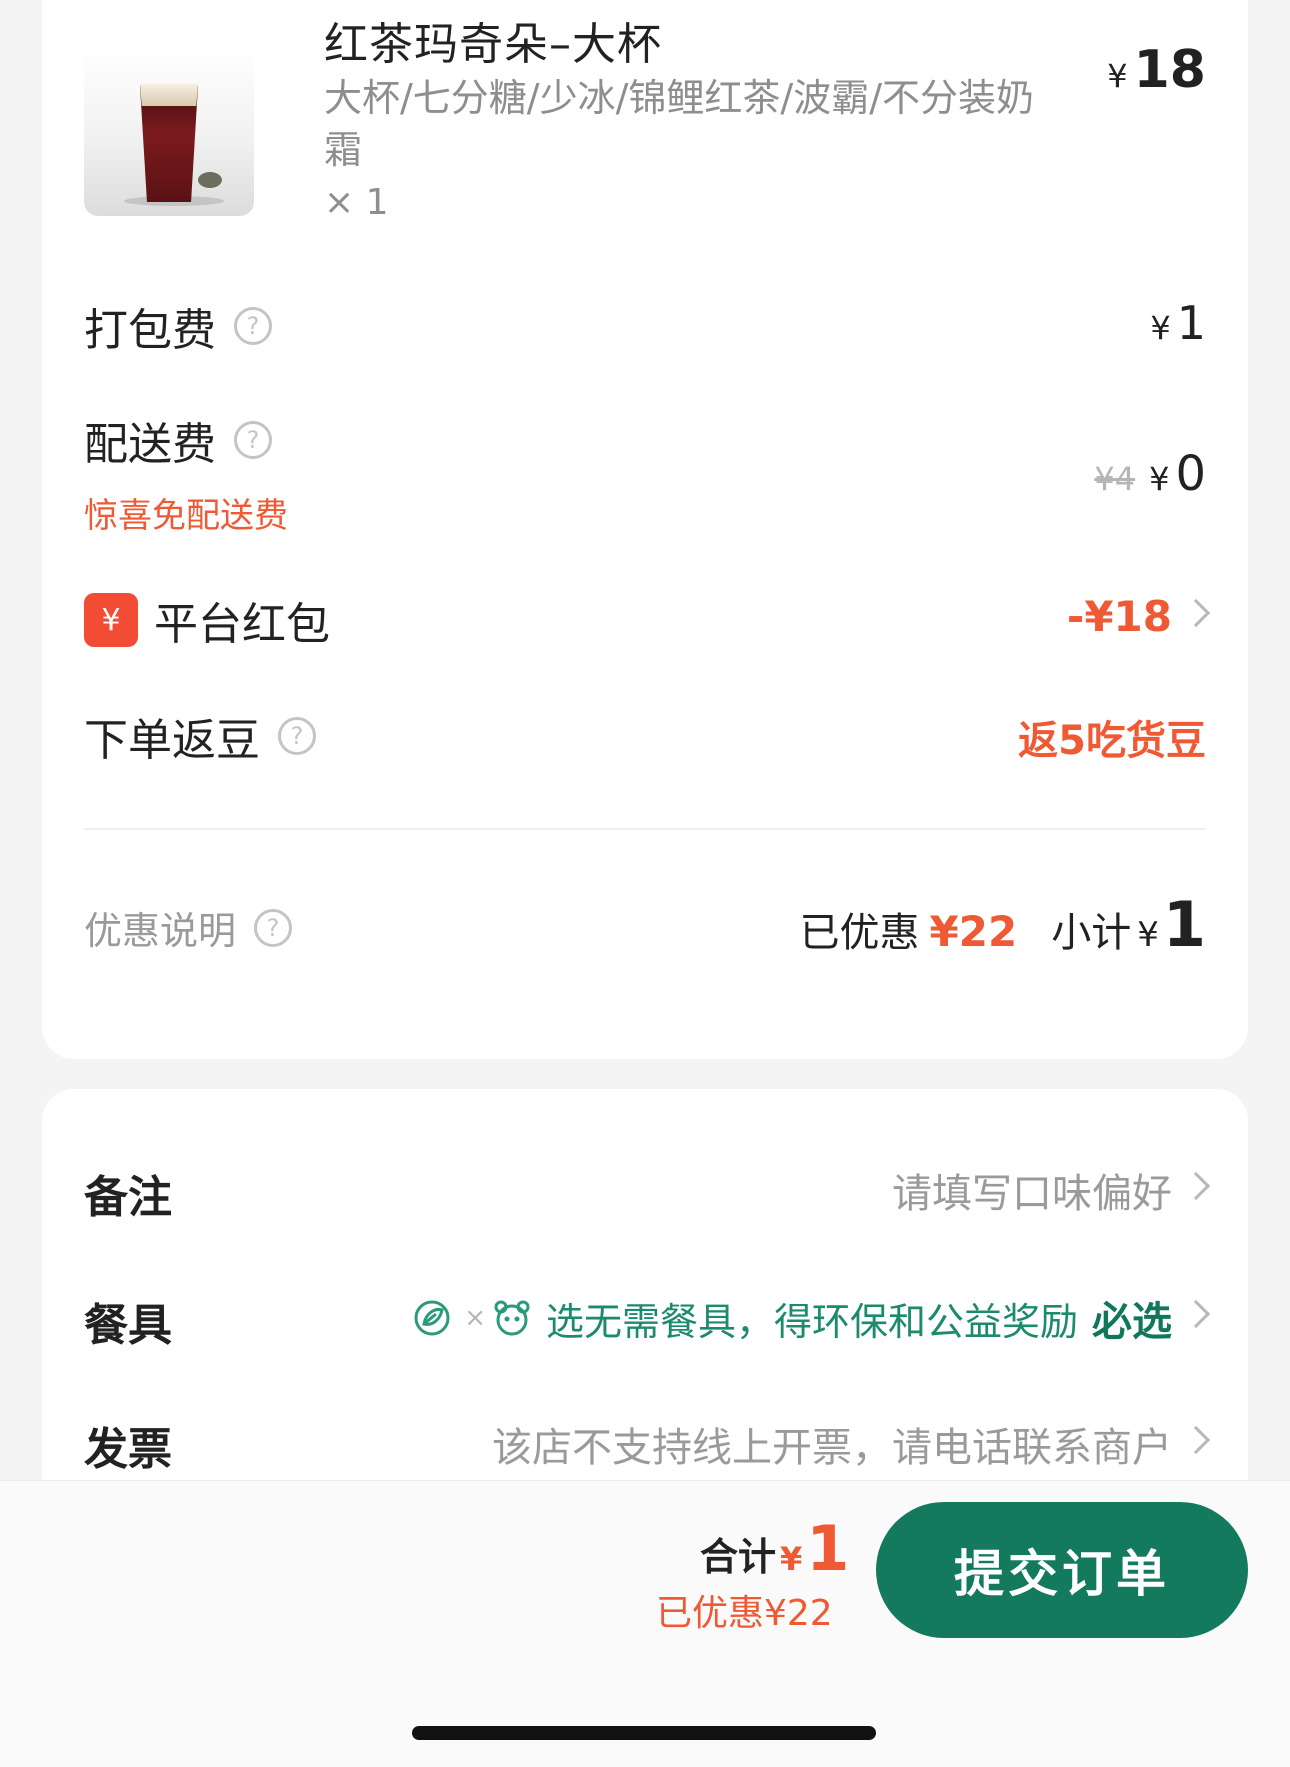 This screenshot has width=1290, height=1767. What do you see at coordinates (160, 931) in the screenshot?
I see `discount-info-label: 优惠说明` at bounding box center [160, 931].